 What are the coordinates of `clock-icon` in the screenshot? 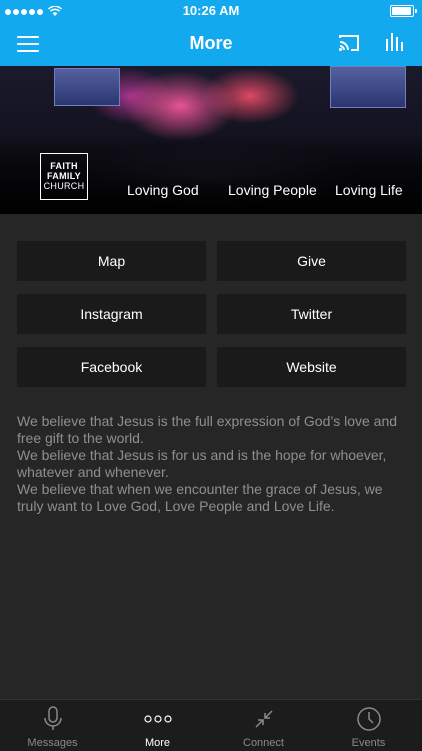 It's located at (368, 719).